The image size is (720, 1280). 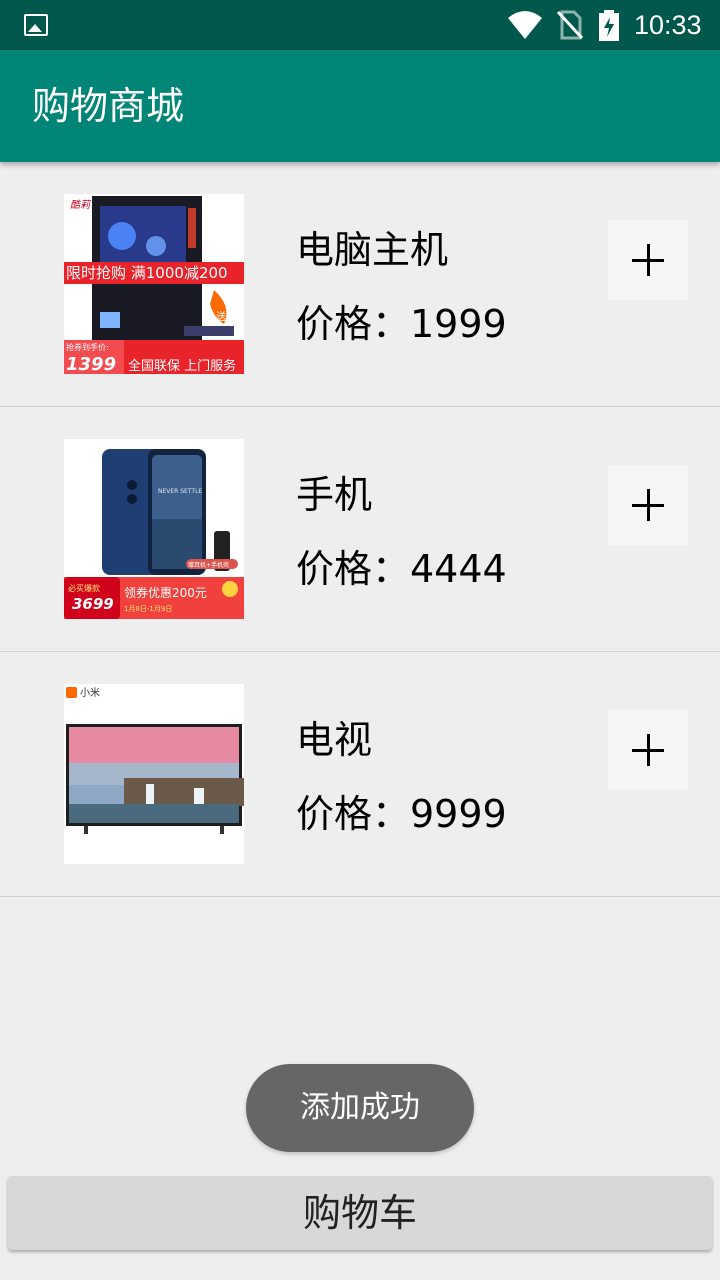 What do you see at coordinates (401, 569) in the screenshot?
I see `product-price: 价格：4444` at bounding box center [401, 569].